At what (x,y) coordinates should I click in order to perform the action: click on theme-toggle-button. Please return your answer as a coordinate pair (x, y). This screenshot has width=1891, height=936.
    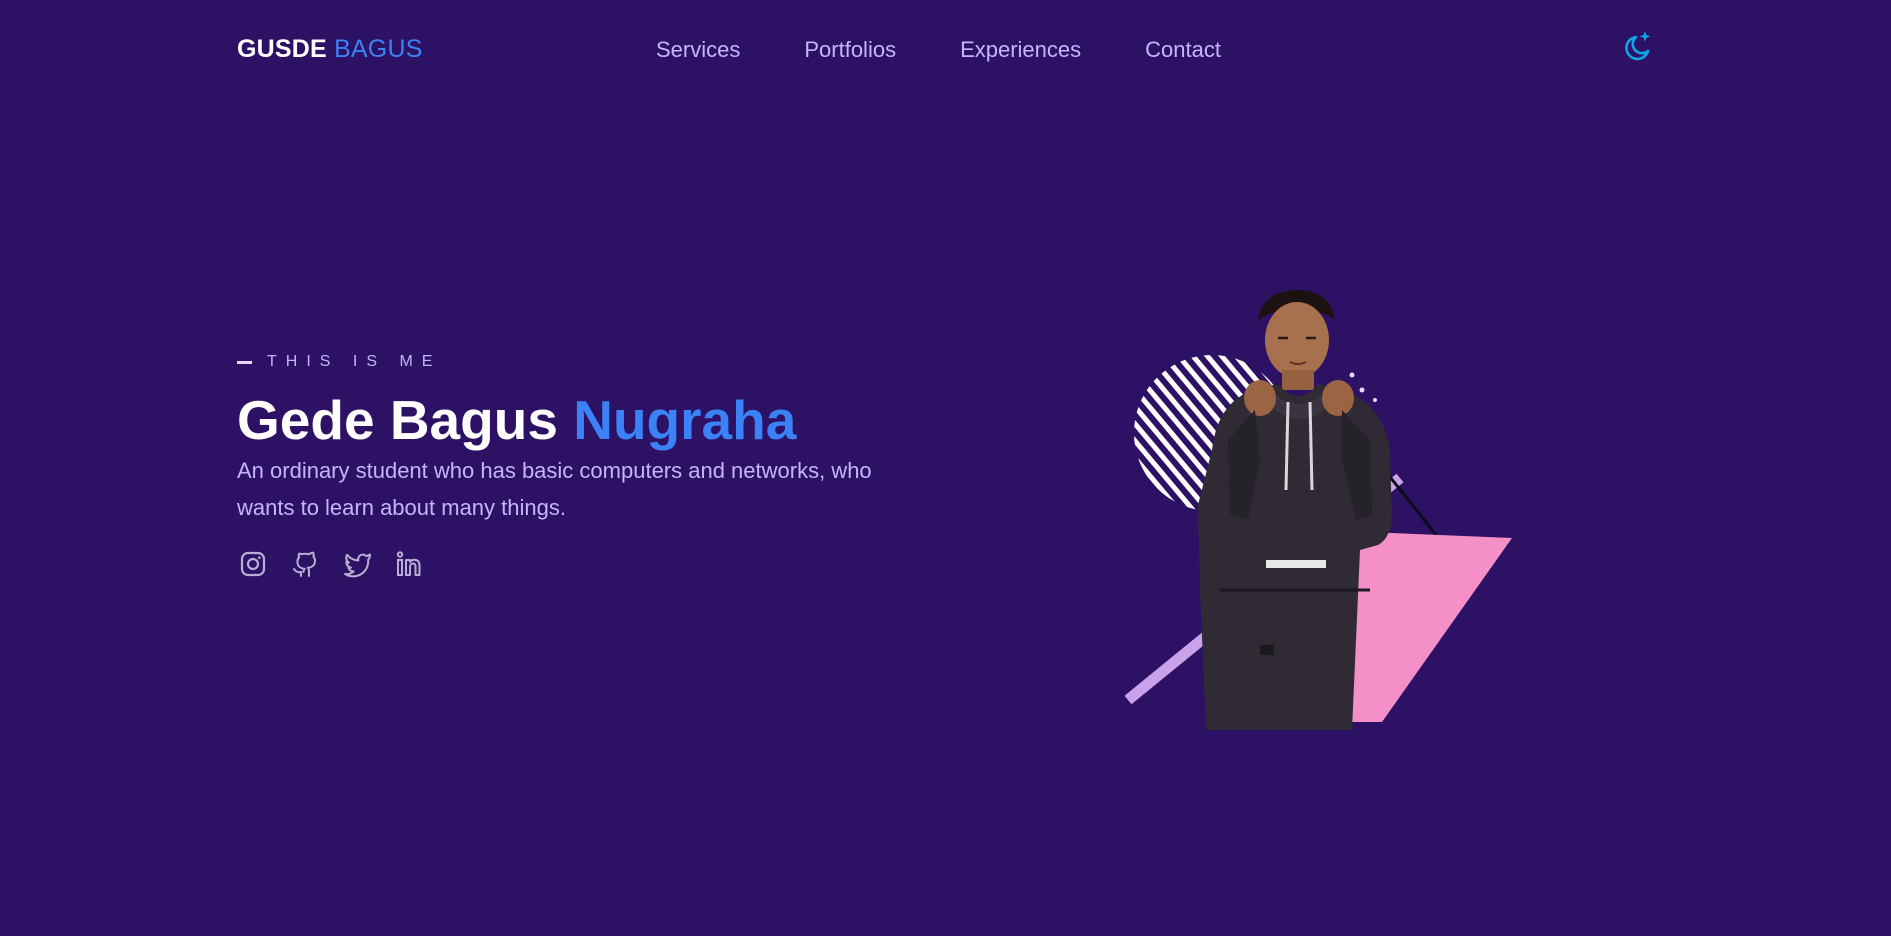
    Looking at the image, I should click on (1638, 45).